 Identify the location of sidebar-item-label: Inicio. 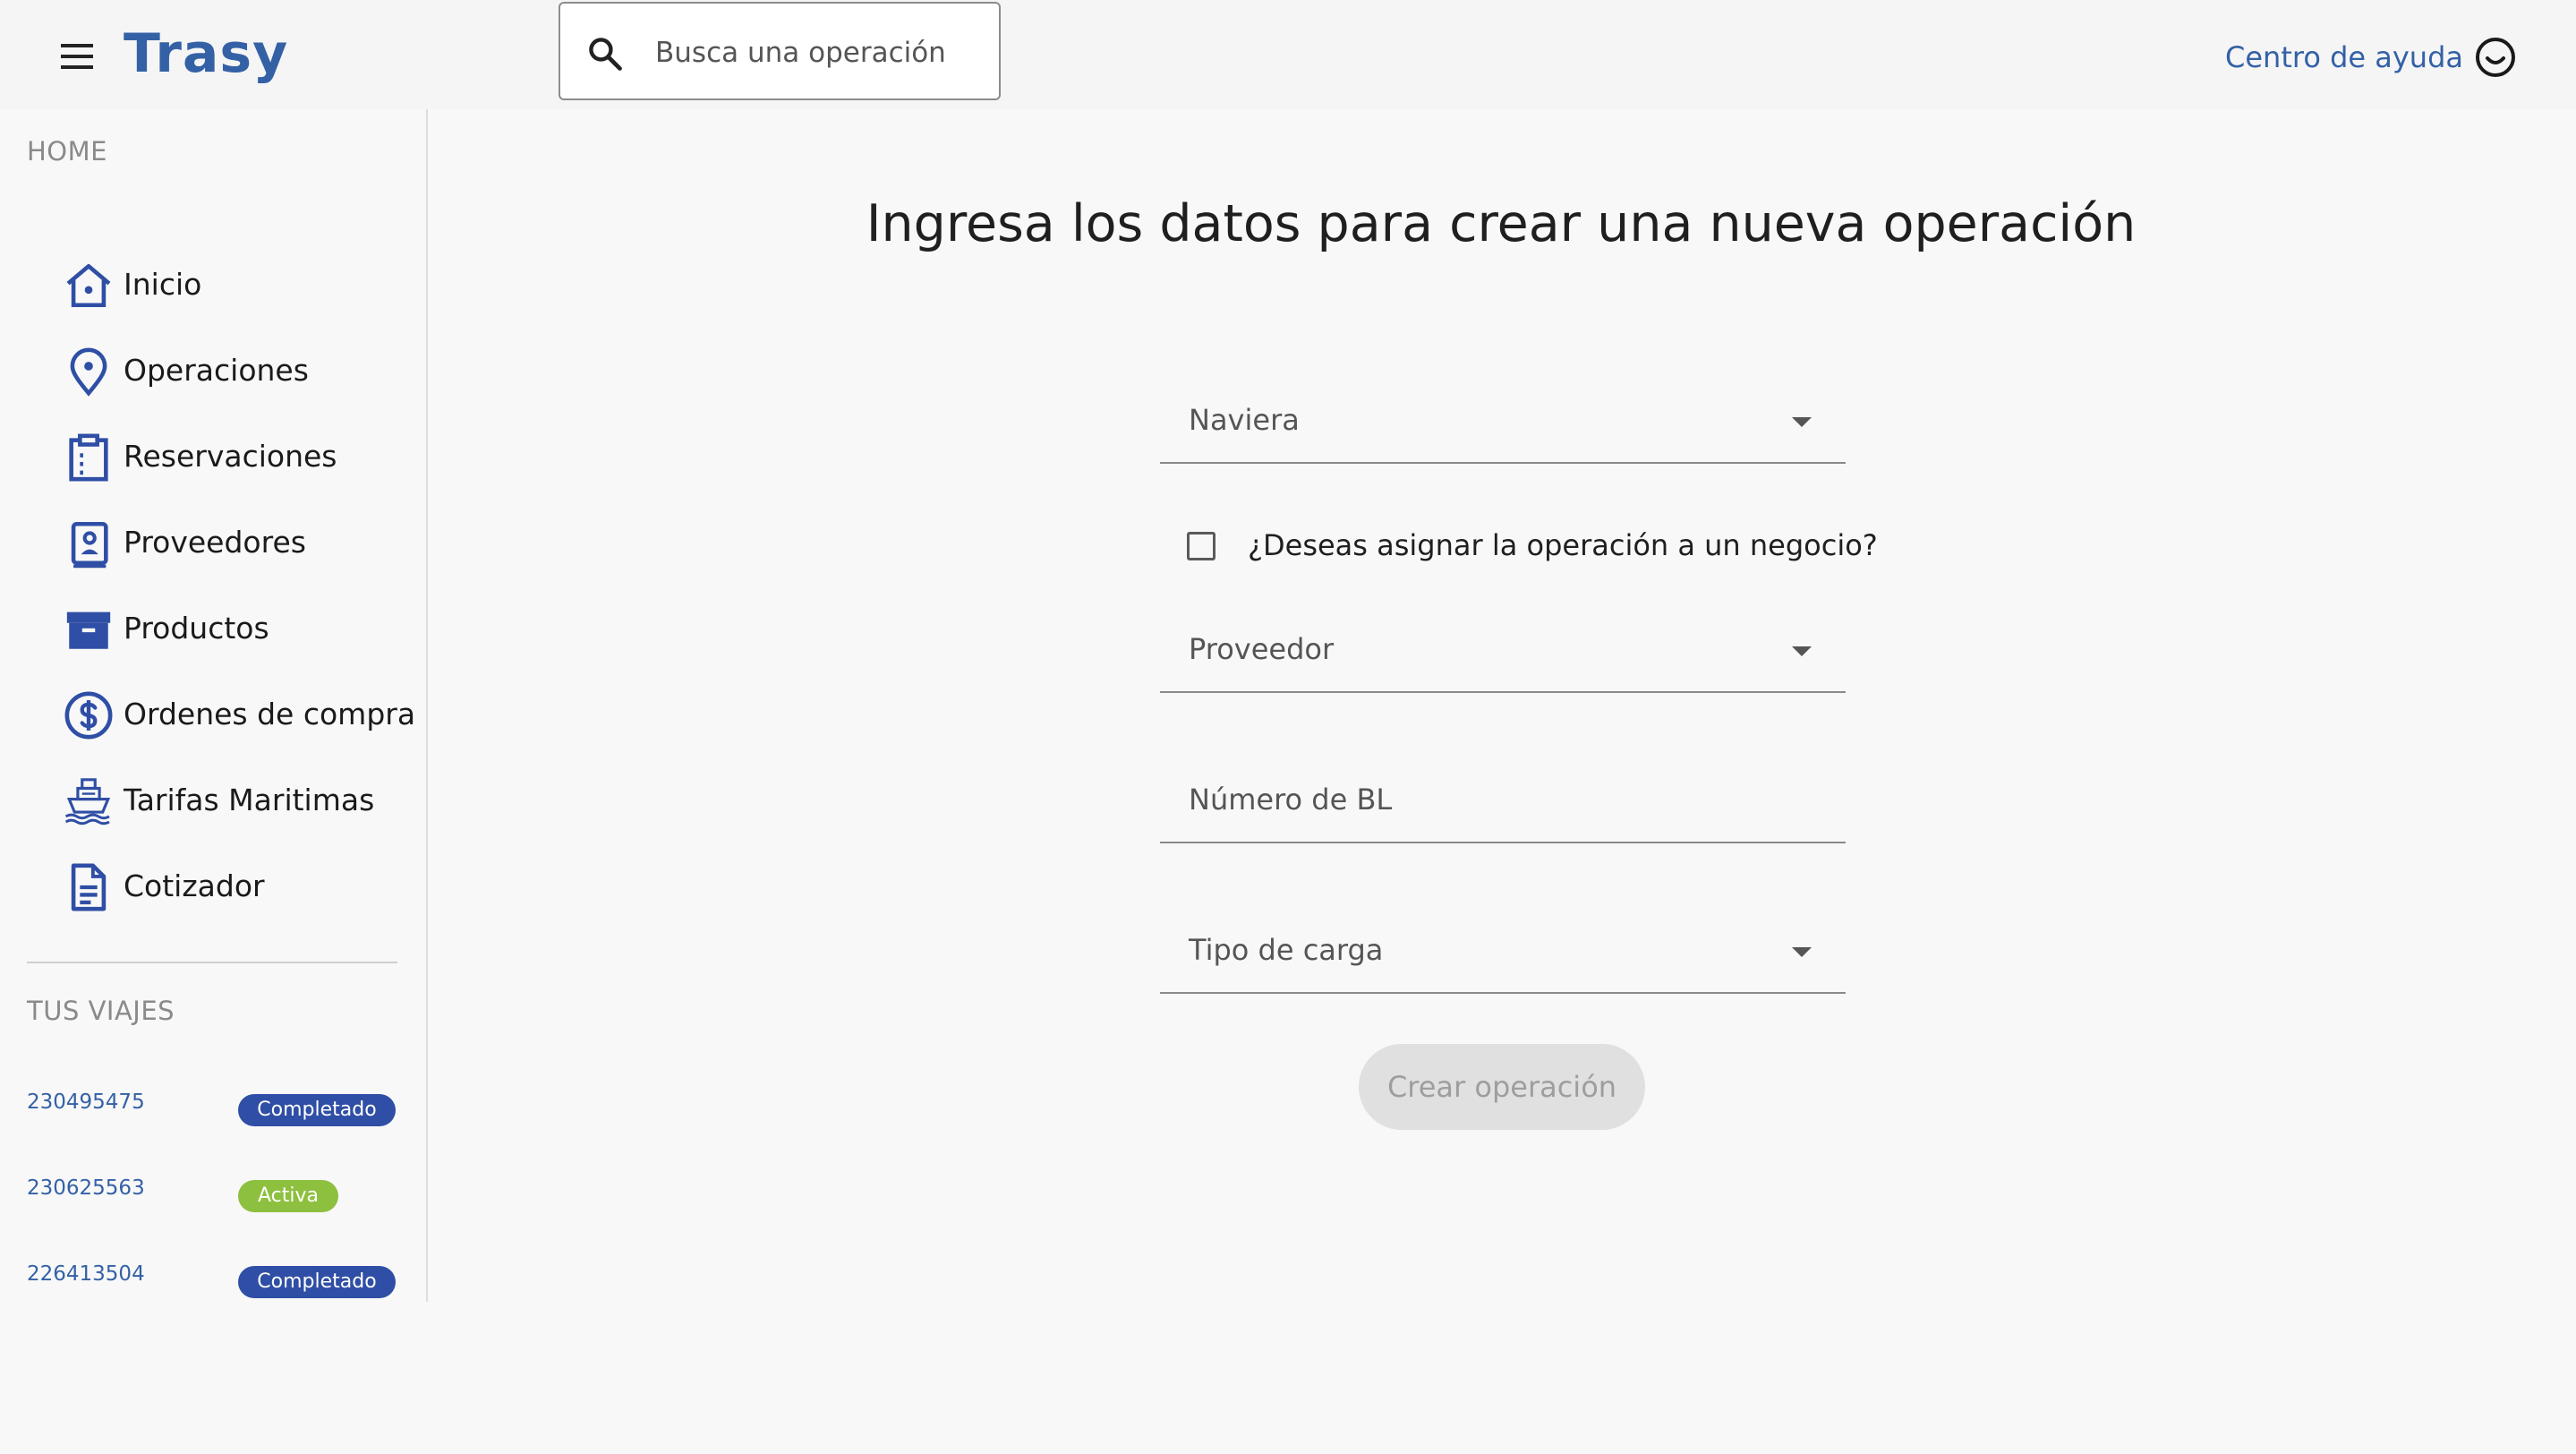
(163, 284).